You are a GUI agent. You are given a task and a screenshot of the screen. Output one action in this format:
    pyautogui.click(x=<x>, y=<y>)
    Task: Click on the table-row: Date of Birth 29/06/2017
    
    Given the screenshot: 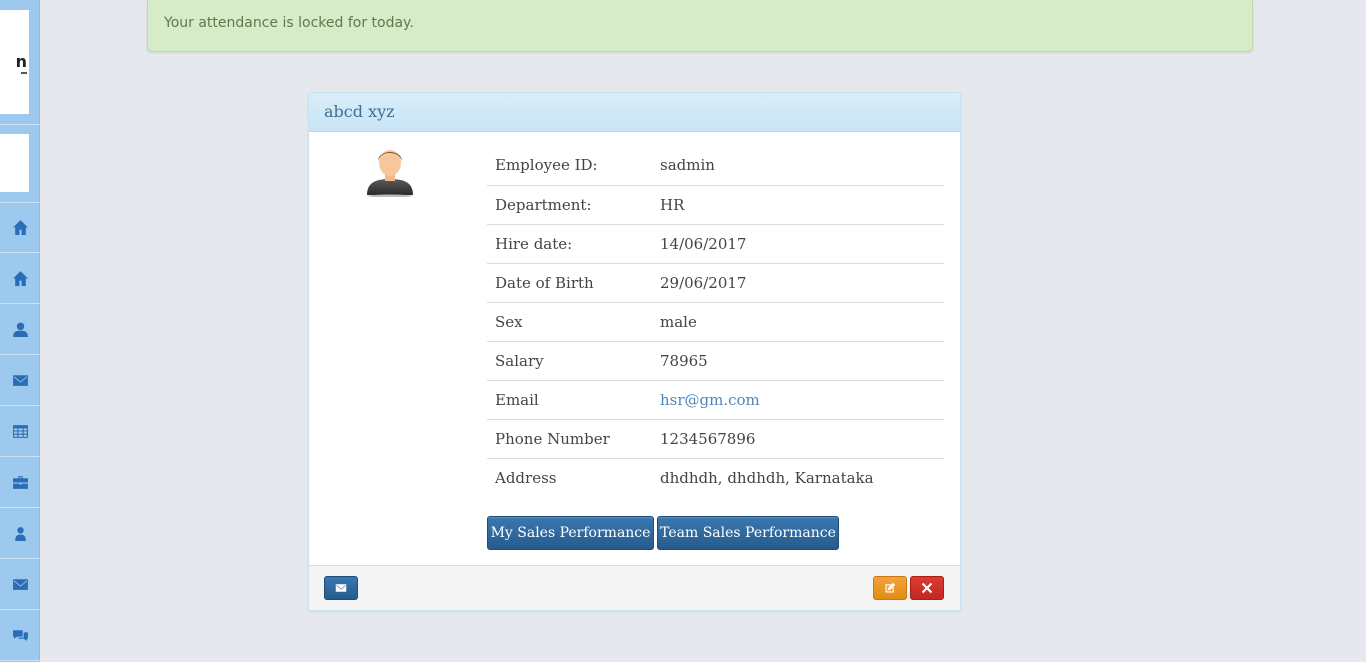 What is the action you would take?
    pyautogui.click(x=715, y=282)
    